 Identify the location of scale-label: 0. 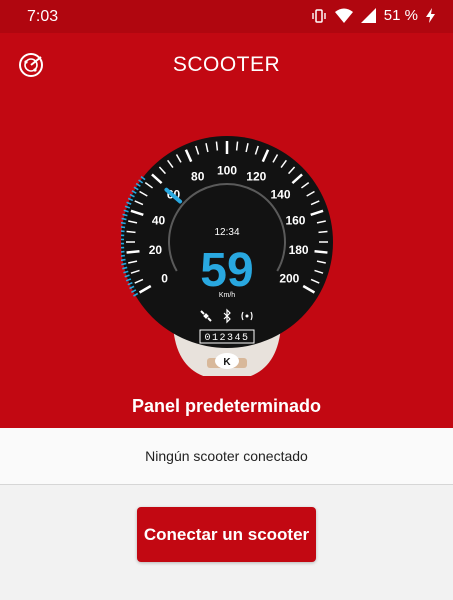
(164, 279).